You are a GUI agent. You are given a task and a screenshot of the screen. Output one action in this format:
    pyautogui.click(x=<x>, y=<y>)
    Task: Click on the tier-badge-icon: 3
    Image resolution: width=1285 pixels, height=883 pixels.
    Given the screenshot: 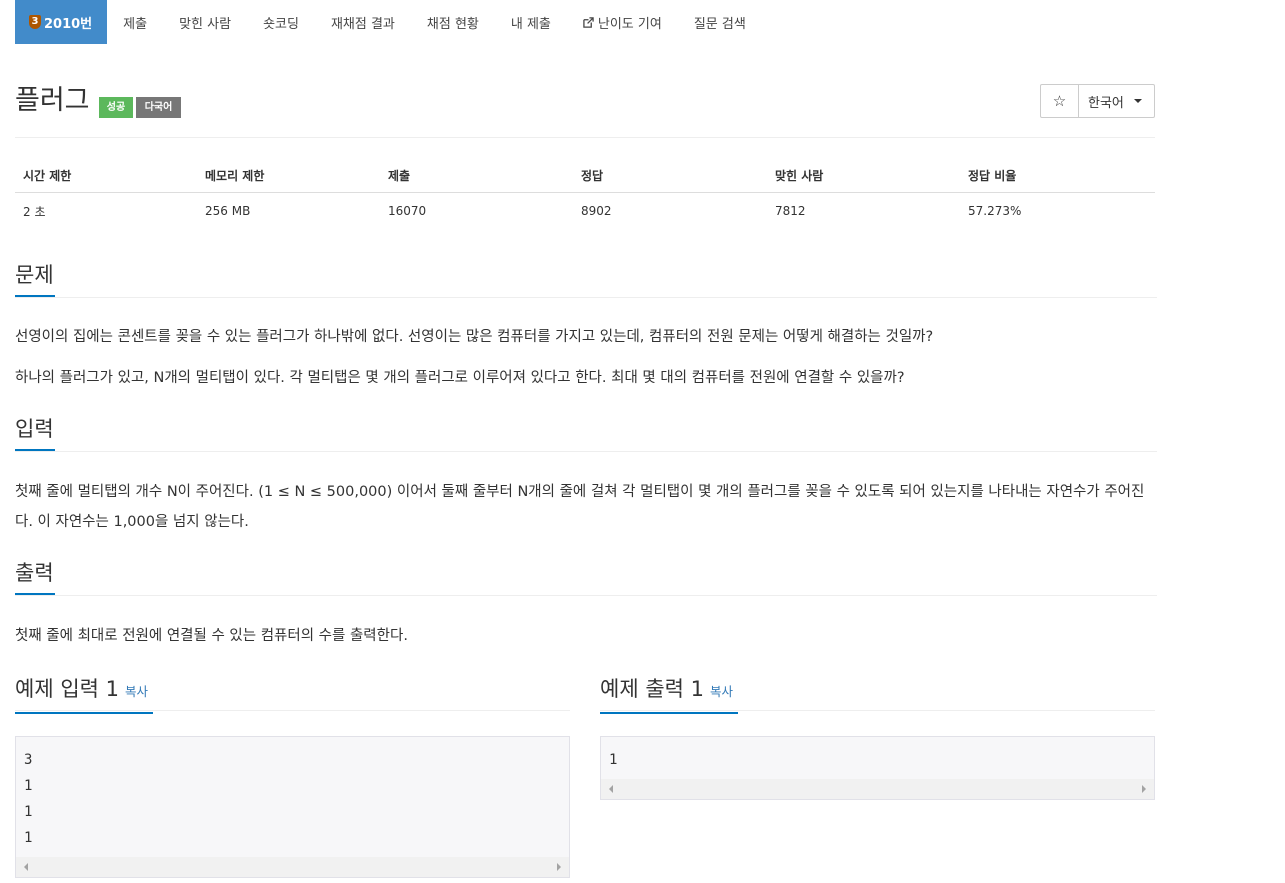 What is the action you would take?
    pyautogui.click(x=35, y=22)
    